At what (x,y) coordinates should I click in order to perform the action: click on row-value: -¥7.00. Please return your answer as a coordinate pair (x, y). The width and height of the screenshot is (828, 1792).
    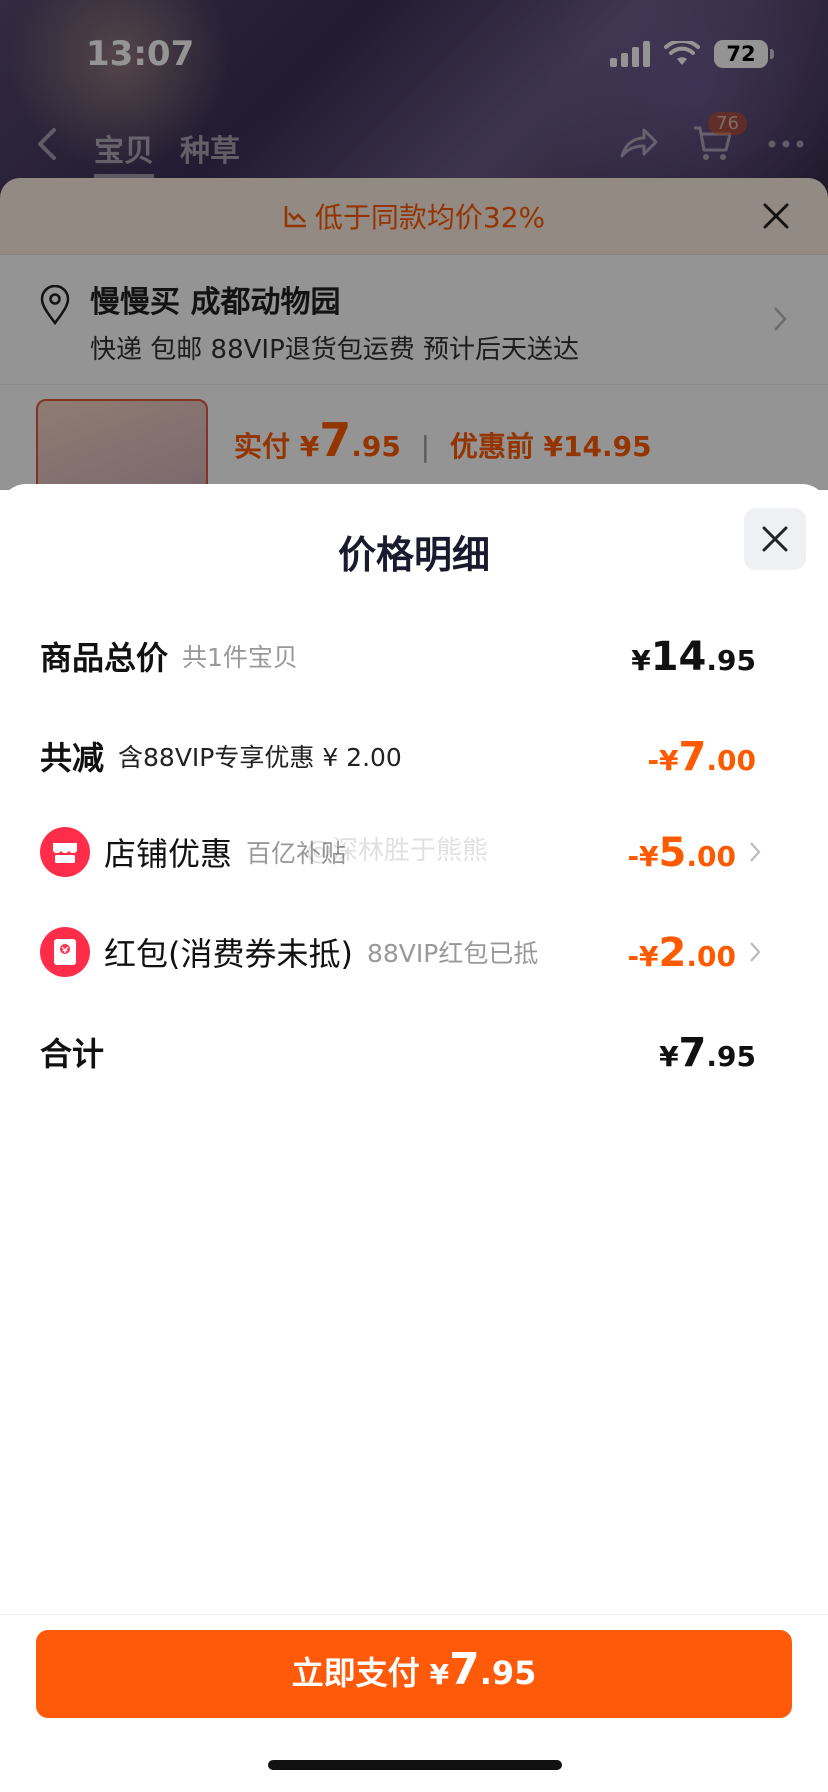
    Looking at the image, I should click on (701, 757).